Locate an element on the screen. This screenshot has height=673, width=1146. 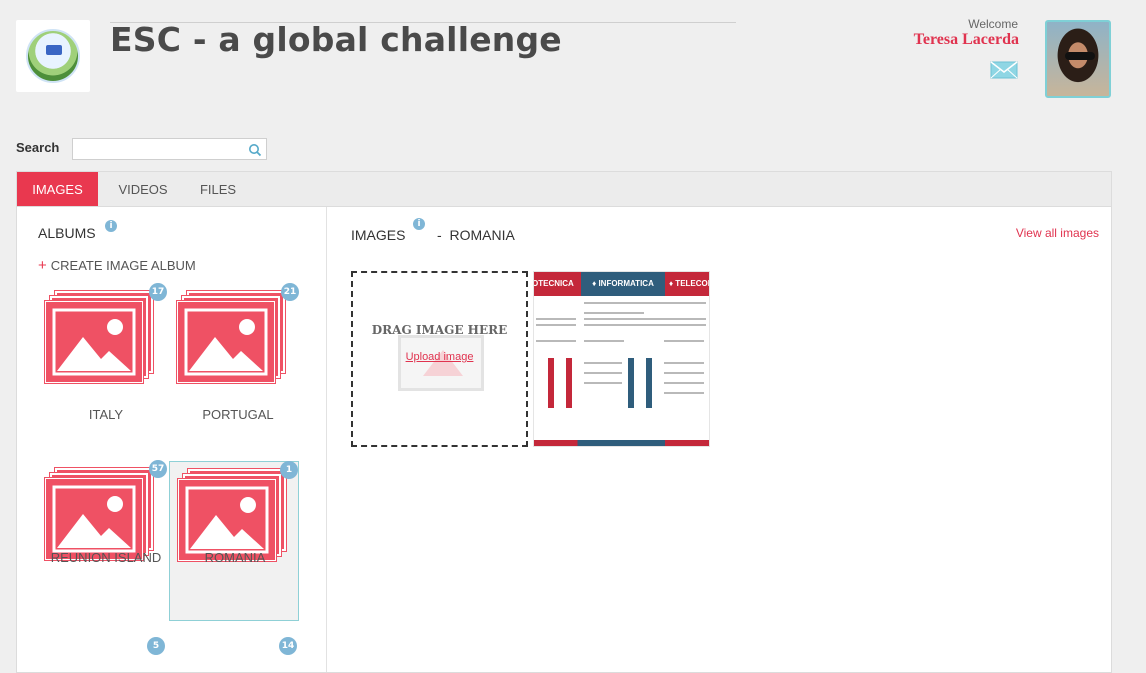
album-count-badge: 1 is located at coordinates (289, 470).